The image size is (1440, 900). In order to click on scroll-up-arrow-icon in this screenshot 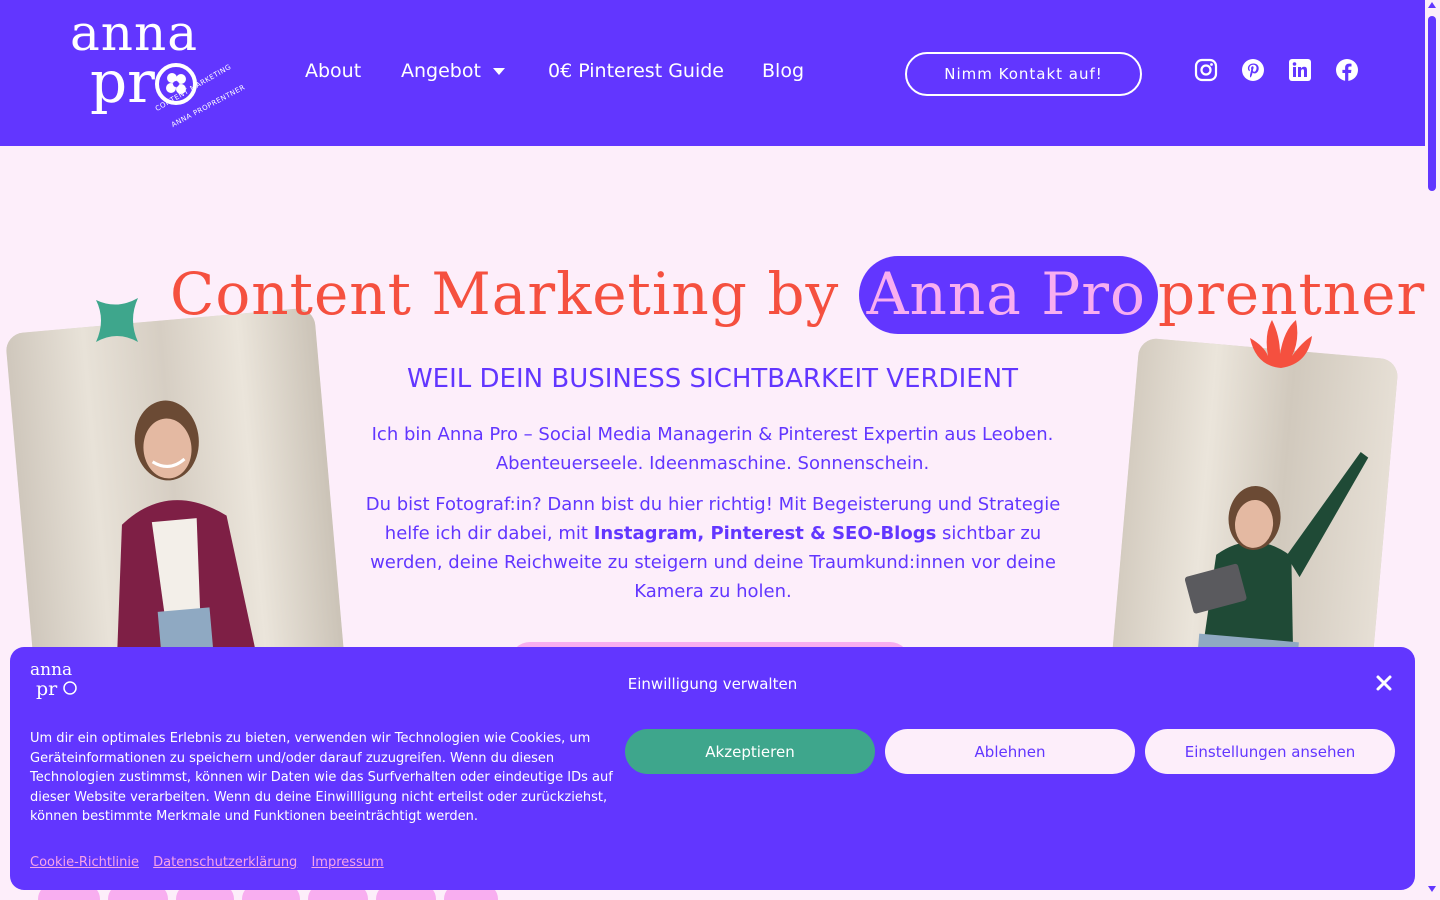, I will do `click(1432, 5)`.